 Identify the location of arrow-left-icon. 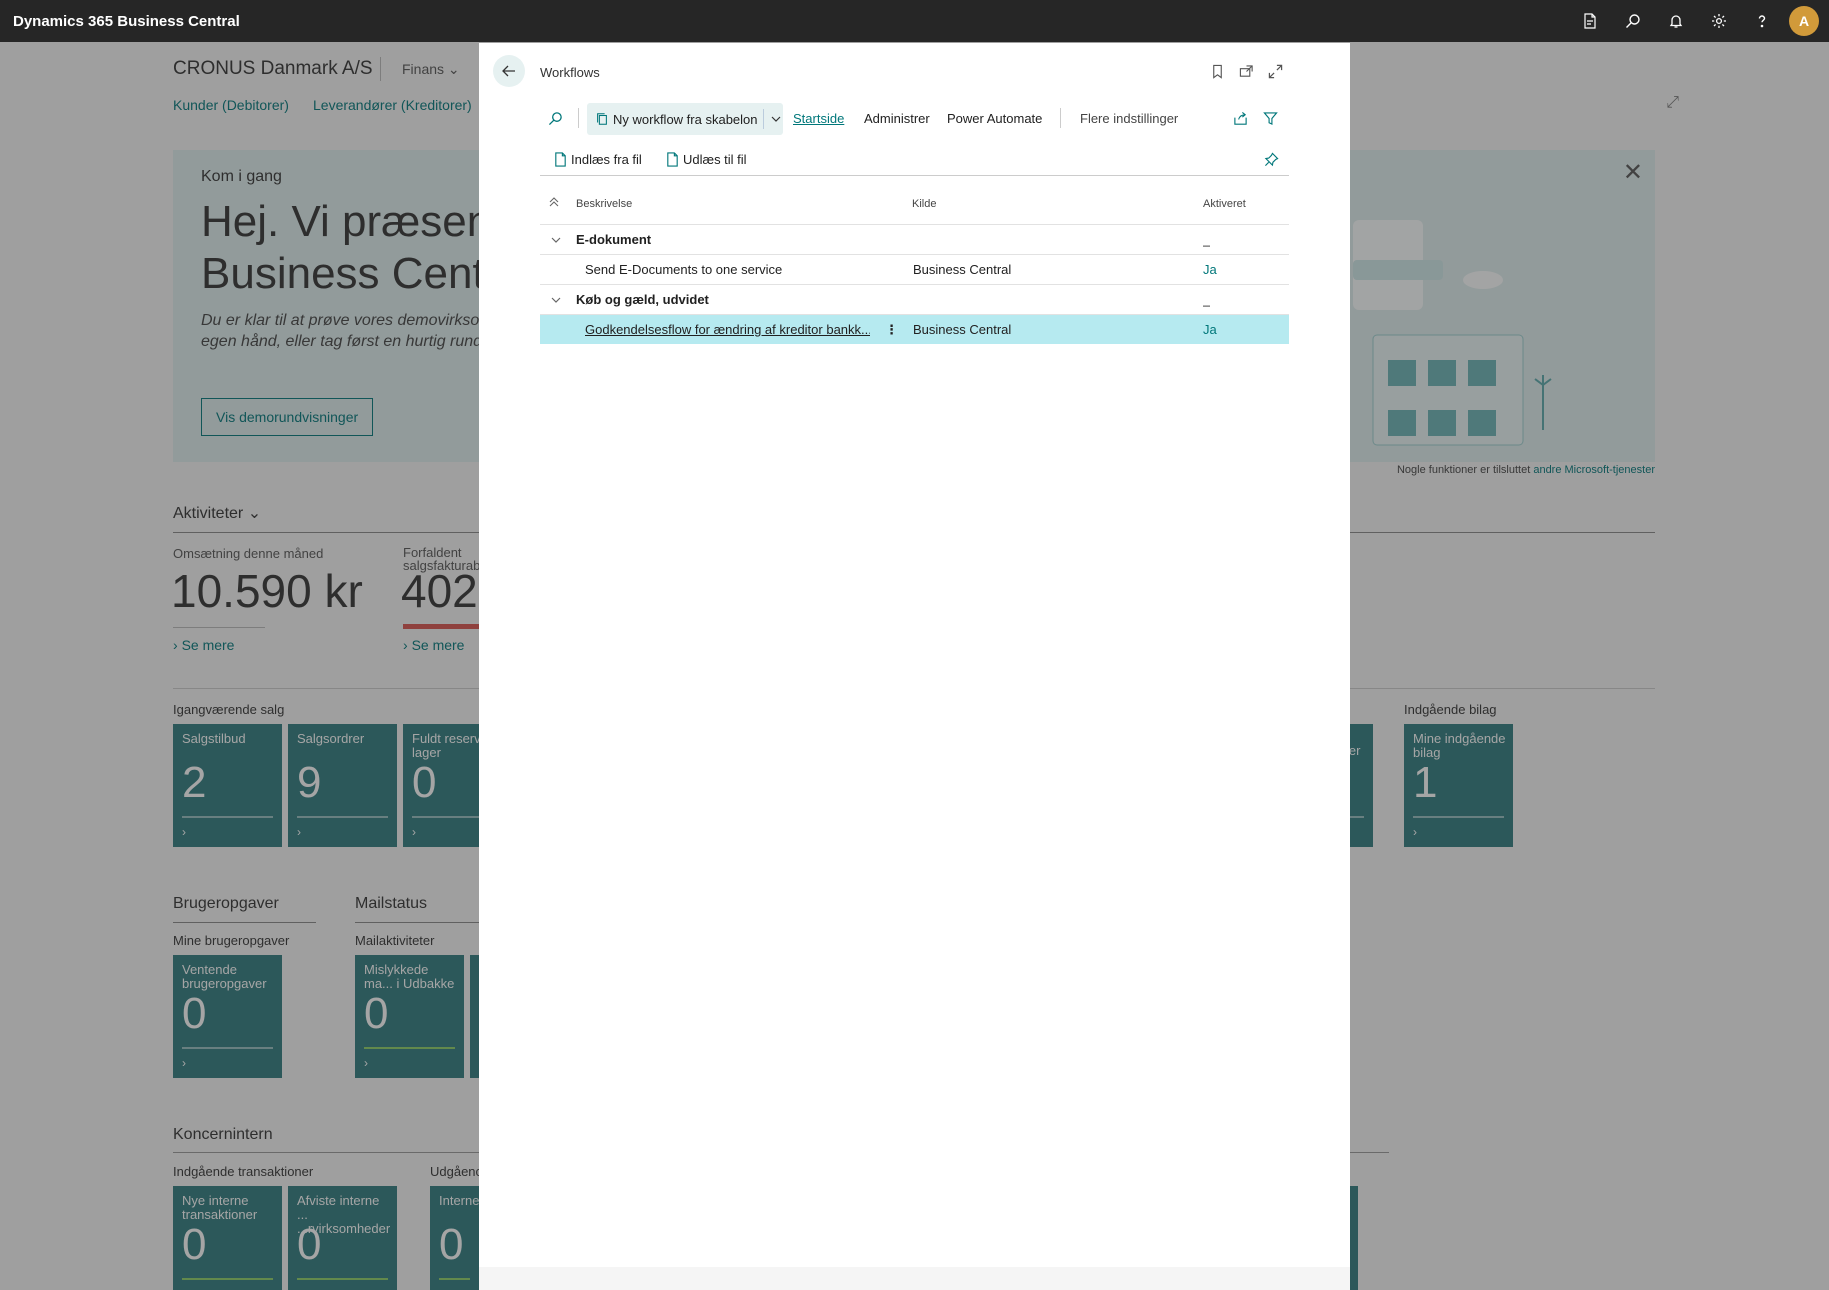
(508, 71).